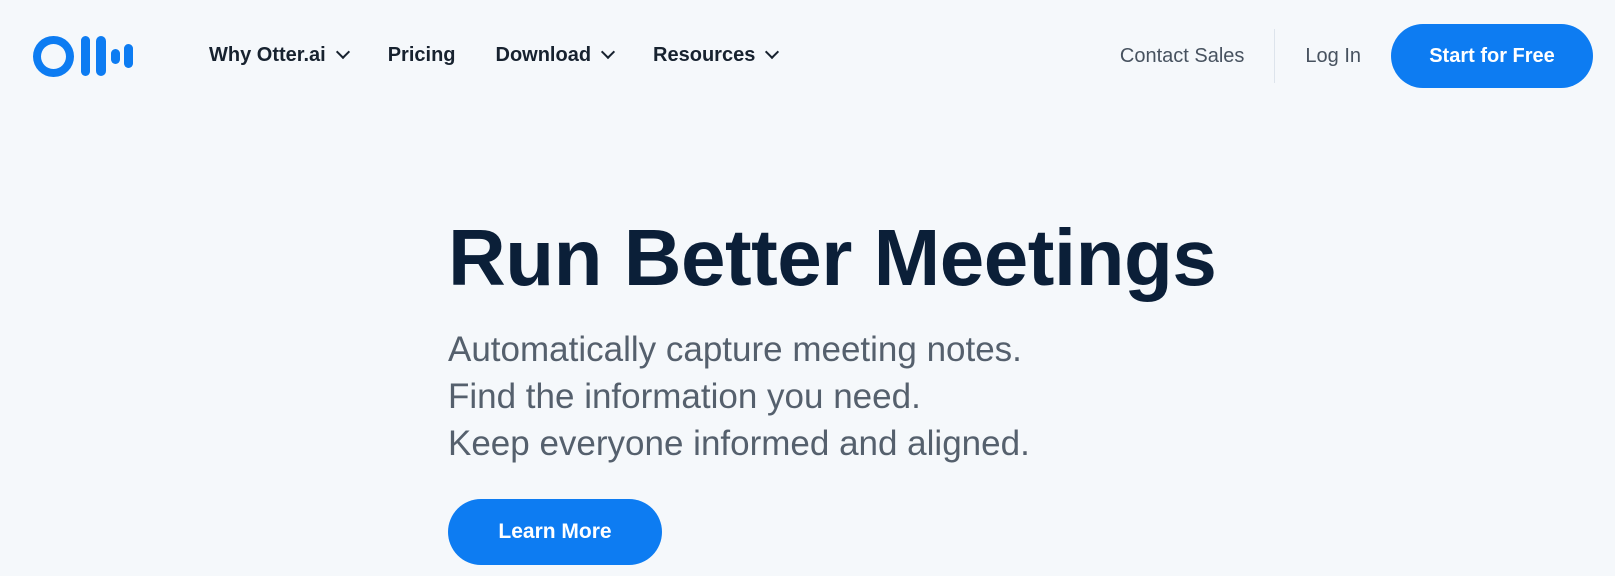 The height and width of the screenshot is (576, 1615). I want to click on logo-ring, so click(53, 56).